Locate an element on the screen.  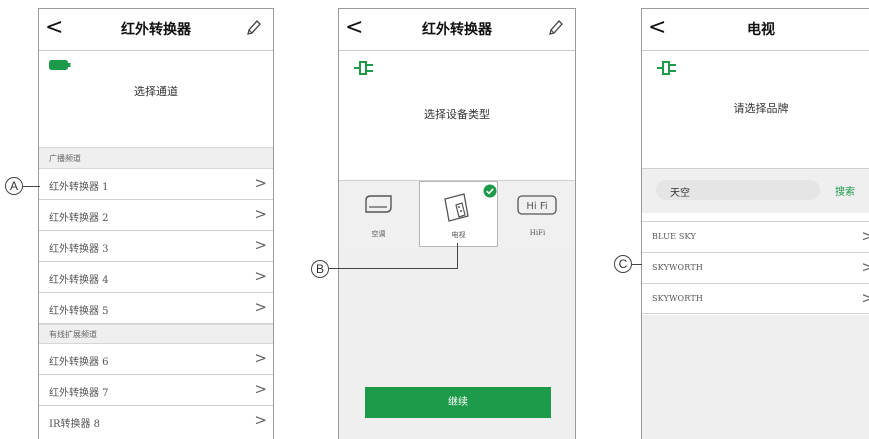
device-label: 空调 is located at coordinates (378, 234).